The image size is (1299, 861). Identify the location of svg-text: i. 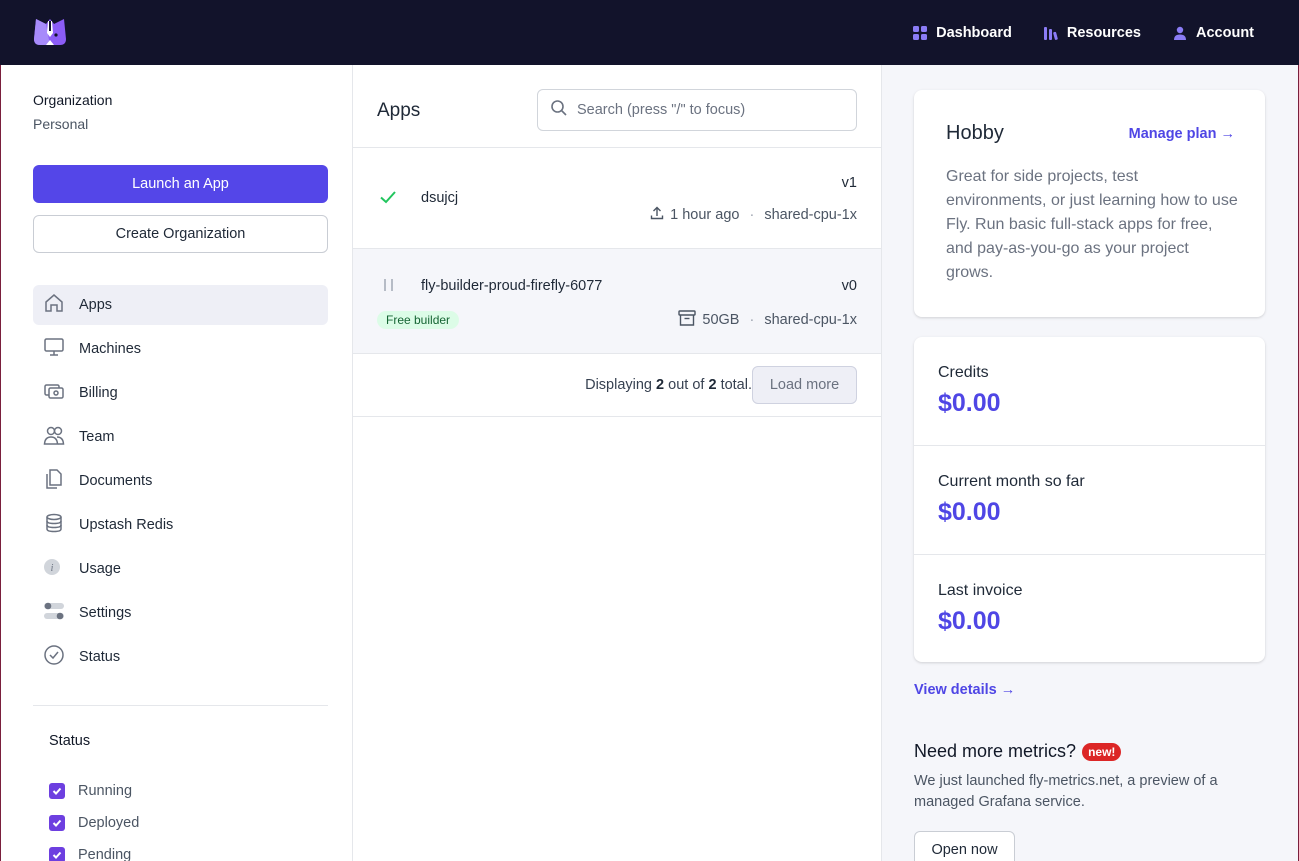
(52, 568).